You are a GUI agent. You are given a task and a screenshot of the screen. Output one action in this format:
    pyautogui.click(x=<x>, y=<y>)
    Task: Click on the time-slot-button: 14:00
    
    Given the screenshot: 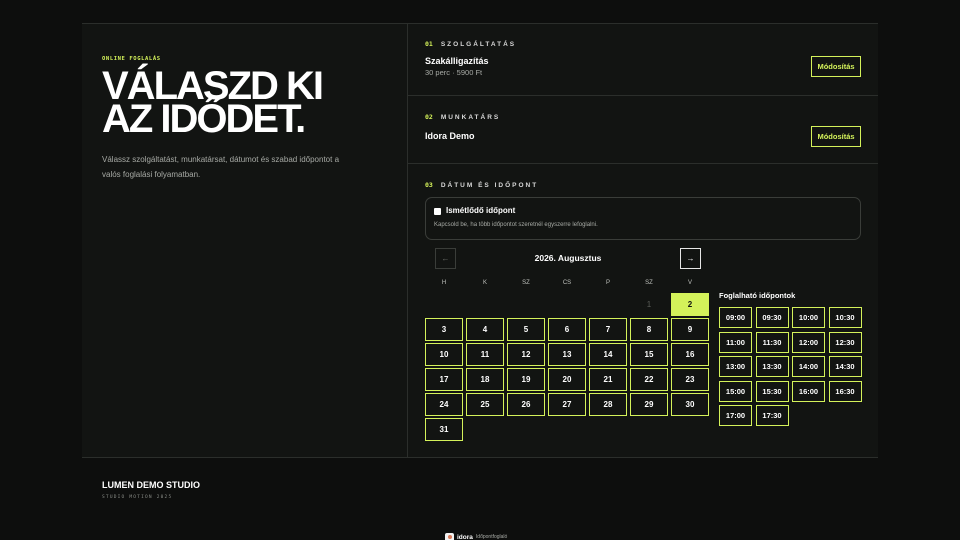 What is the action you would take?
    pyautogui.click(x=808, y=366)
    